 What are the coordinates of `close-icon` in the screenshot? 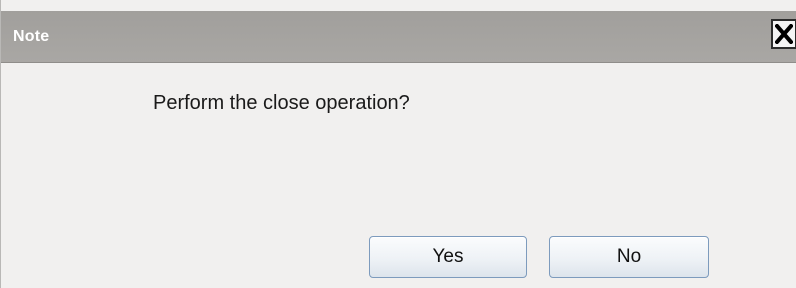 It's located at (784, 34).